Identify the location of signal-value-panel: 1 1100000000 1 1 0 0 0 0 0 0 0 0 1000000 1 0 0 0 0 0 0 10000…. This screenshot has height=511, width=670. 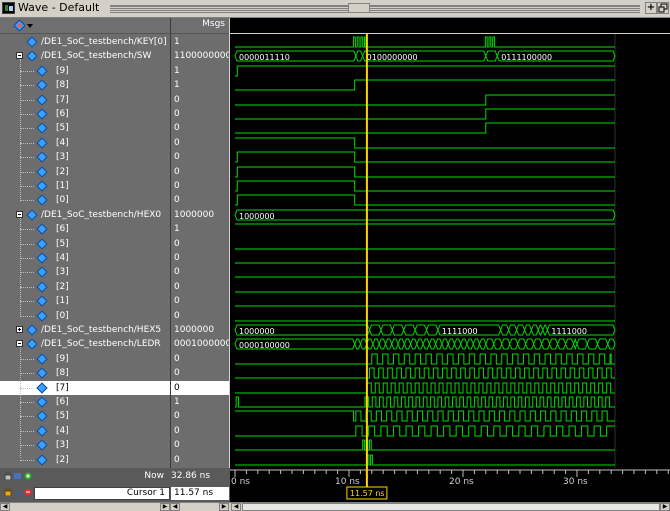
(200, 251).